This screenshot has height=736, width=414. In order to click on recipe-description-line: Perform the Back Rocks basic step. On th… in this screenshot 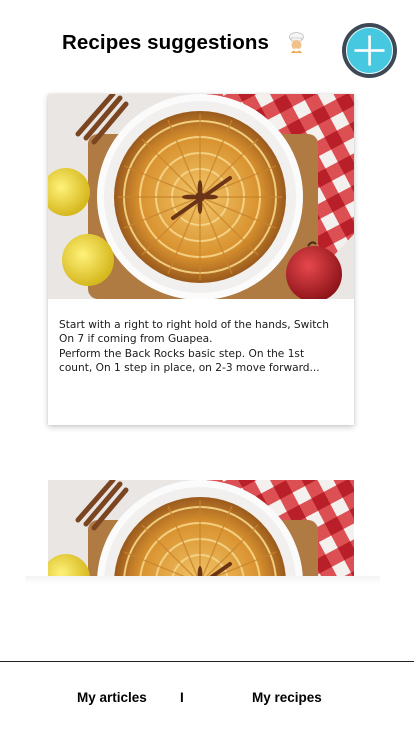, I will do `click(189, 360)`.